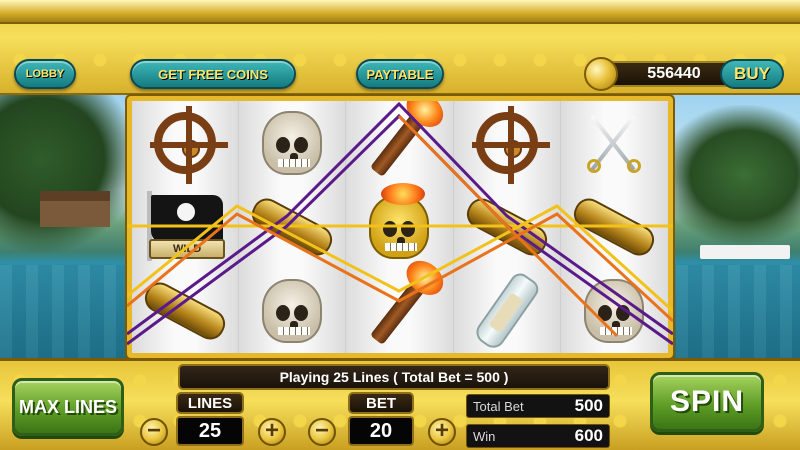  I want to click on win-display: Win 600, so click(538, 436).